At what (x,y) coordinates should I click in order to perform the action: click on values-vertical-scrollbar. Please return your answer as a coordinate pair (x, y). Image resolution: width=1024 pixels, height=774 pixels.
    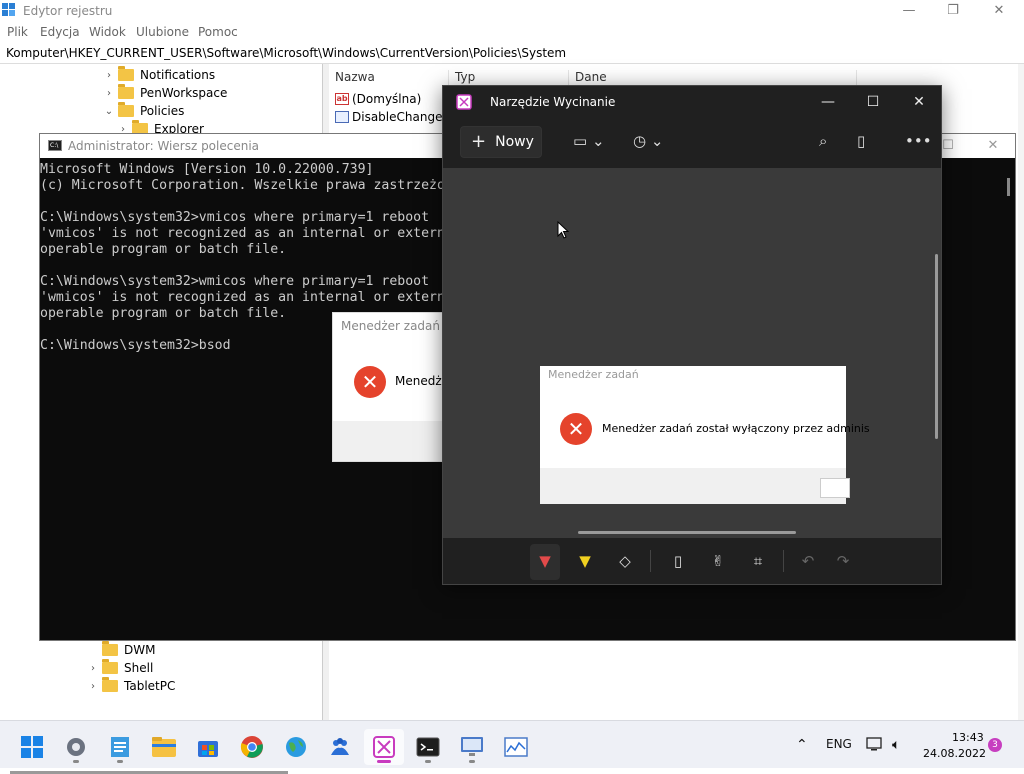
    Looking at the image, I should click on (1021, 392).